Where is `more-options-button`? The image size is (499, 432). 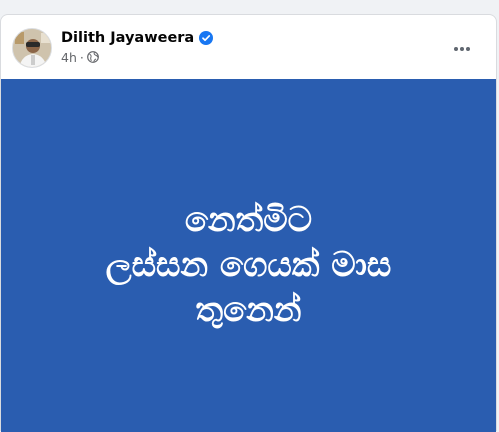
more-options-button is located at coordinates (462, 49).